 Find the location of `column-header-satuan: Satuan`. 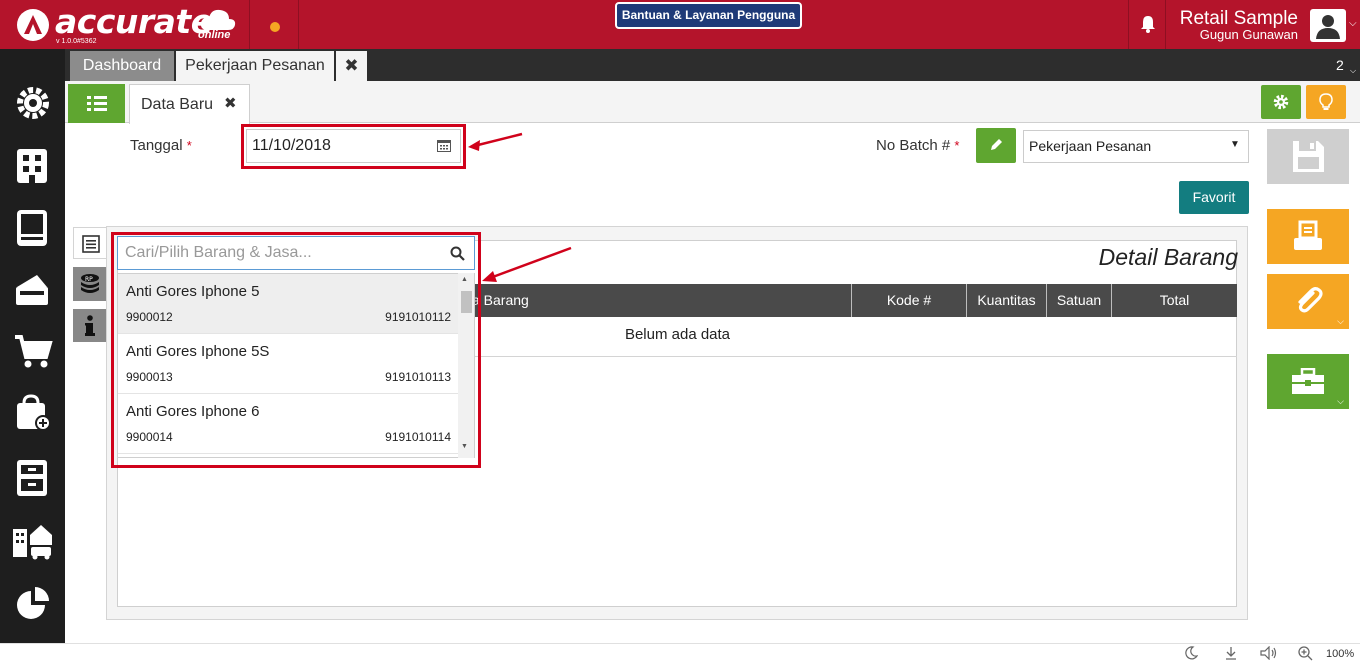

column-header-satuan: Satuan is located at coordinates (1078, 300).